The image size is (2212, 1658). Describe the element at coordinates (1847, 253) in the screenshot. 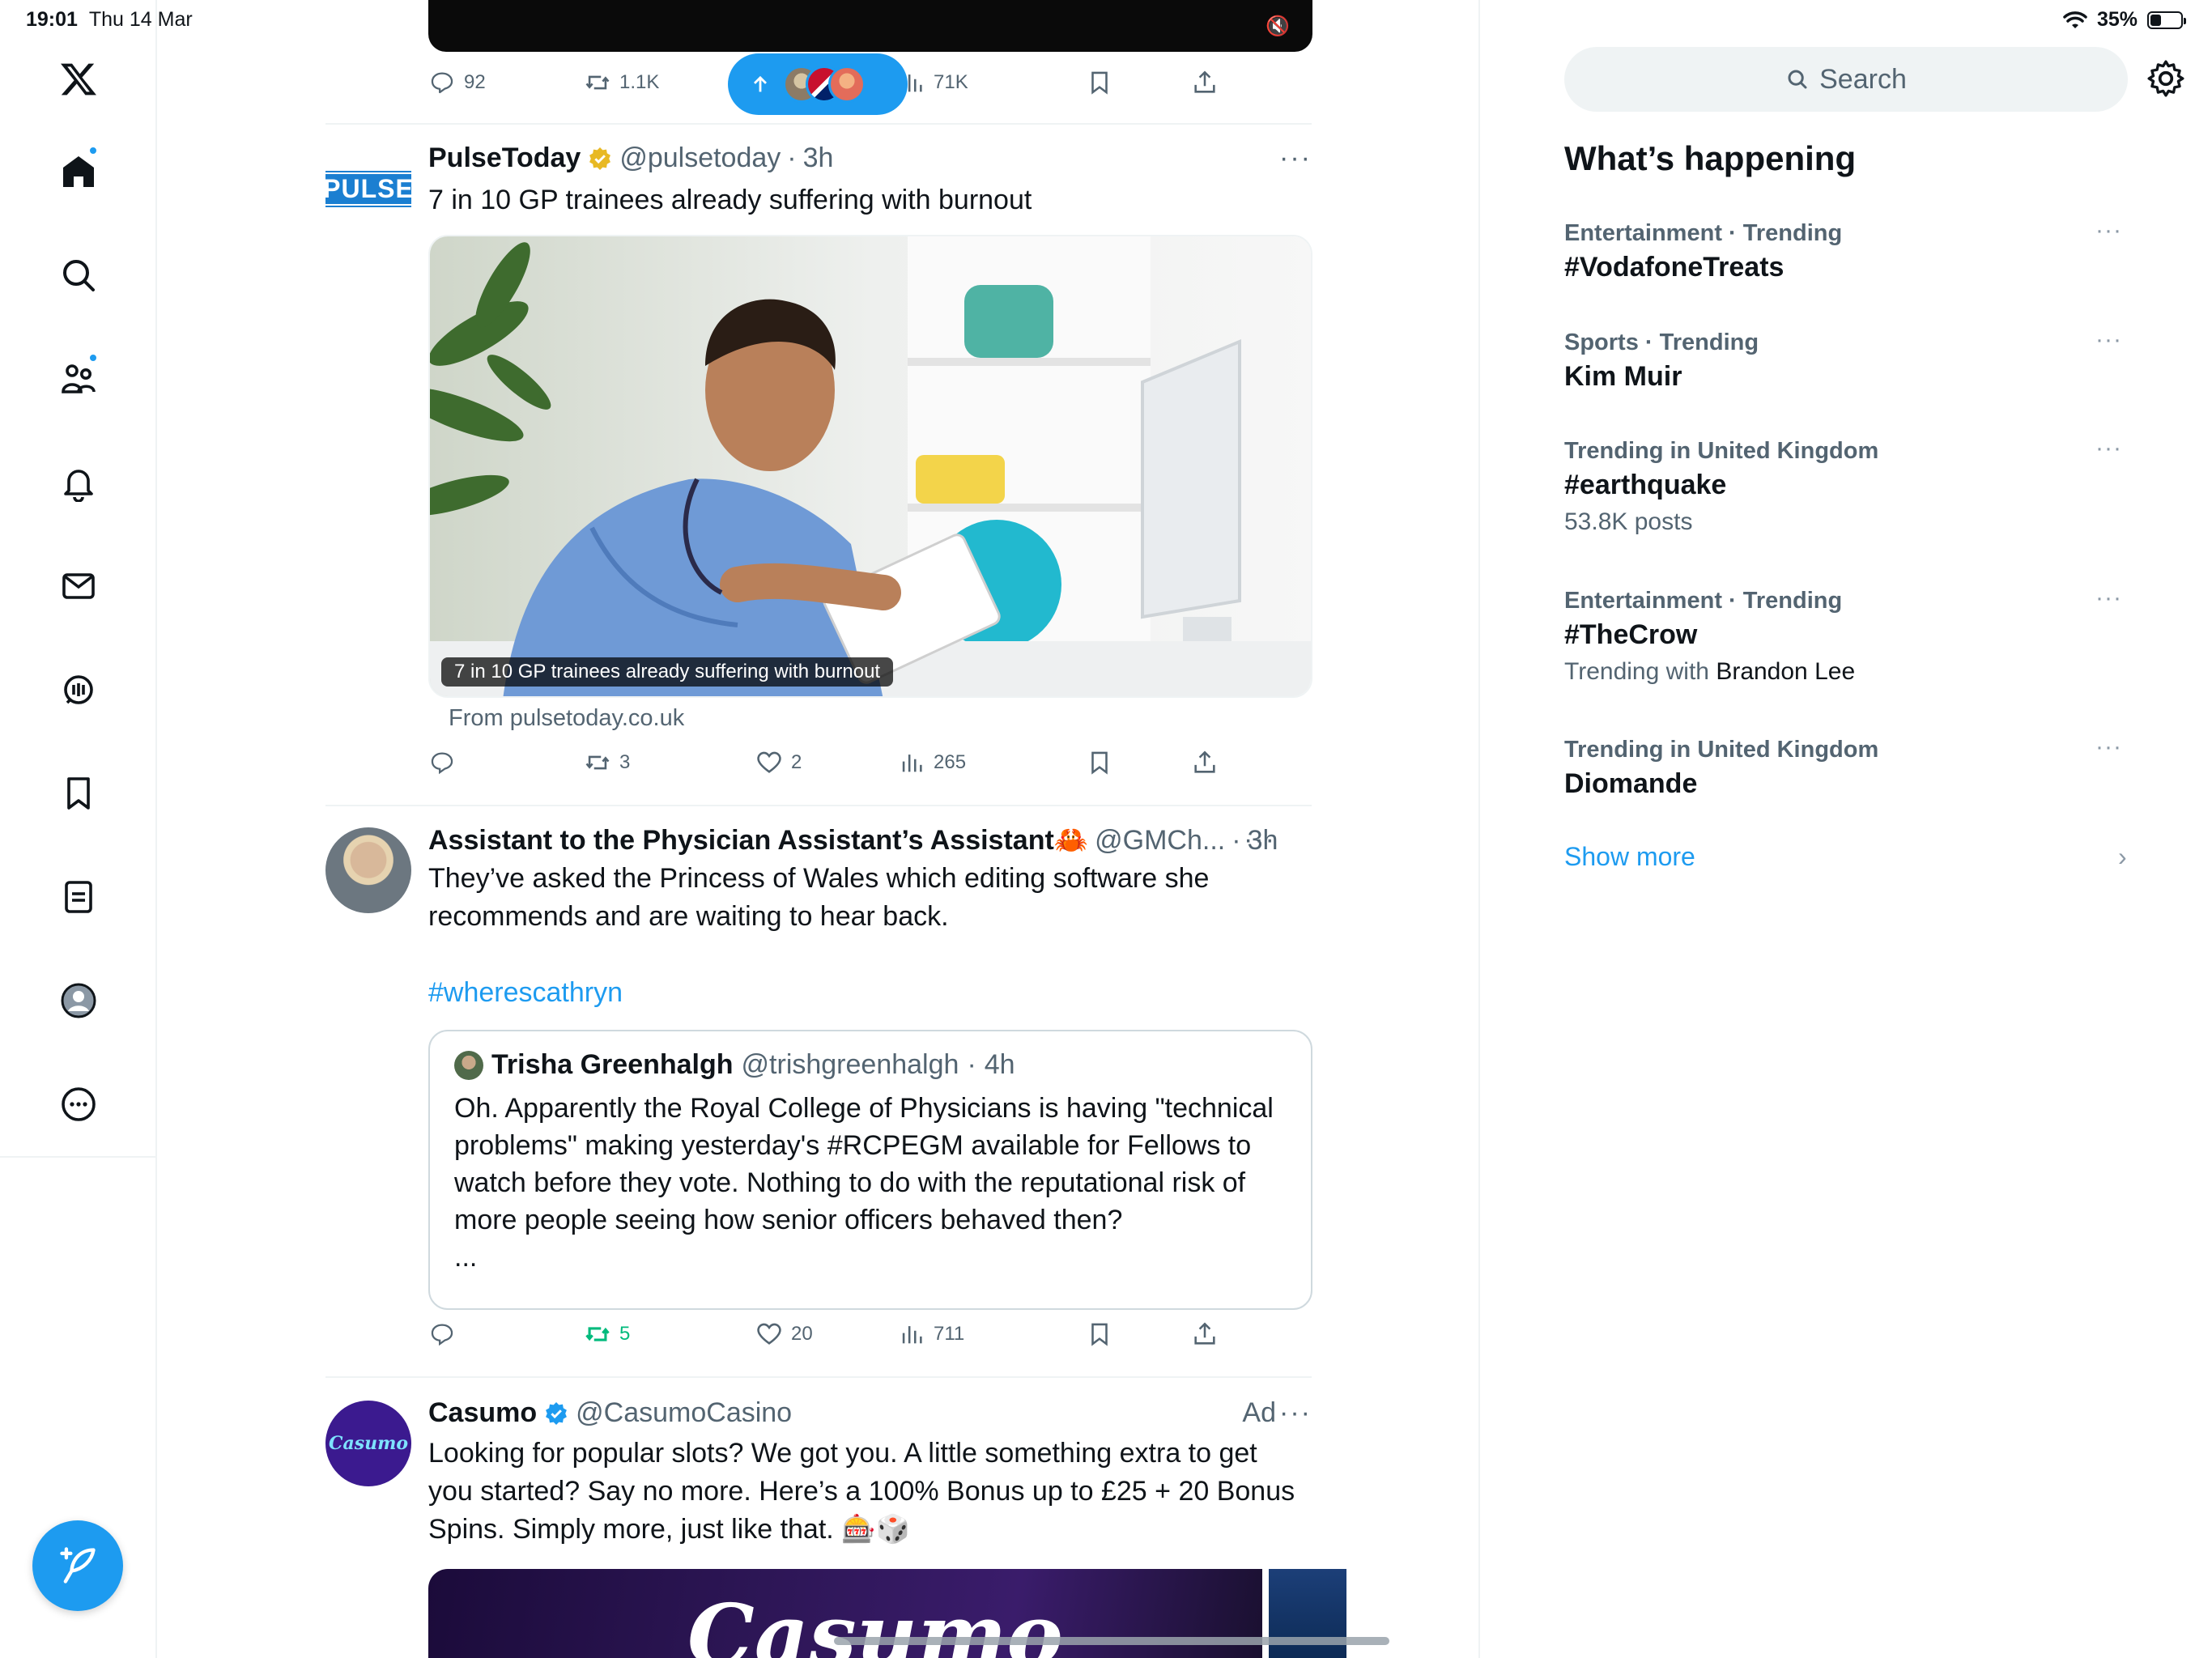

I see `trend-item: Entertainment · Trending #VodafoneTreats` at that location.